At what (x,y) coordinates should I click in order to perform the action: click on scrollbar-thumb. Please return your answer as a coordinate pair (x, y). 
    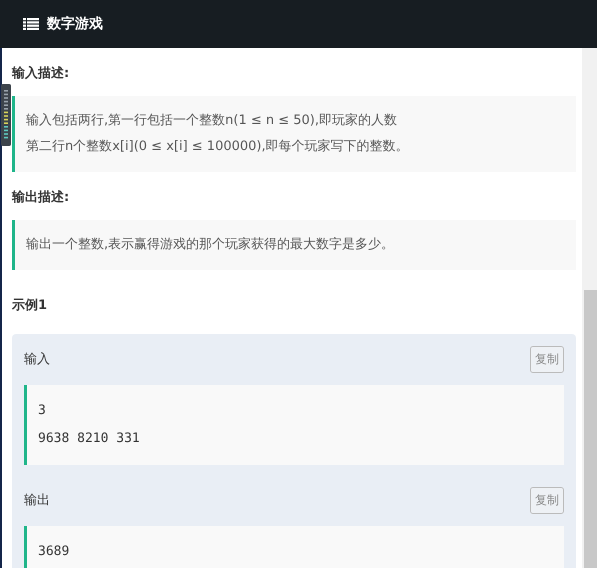
    Looking at the image, I should click on (590, 429).